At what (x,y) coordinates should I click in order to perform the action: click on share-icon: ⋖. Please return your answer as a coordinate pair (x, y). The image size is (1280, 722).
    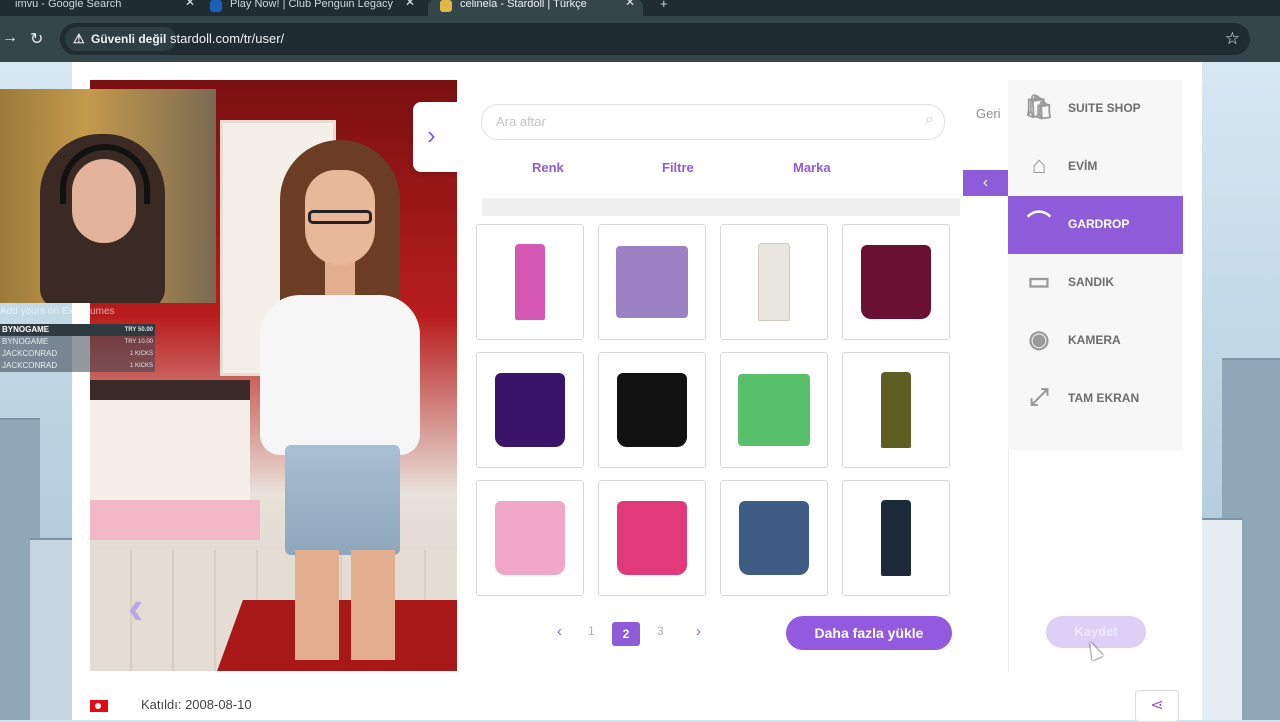
    Looking at the image, I should click on (1157, 705).